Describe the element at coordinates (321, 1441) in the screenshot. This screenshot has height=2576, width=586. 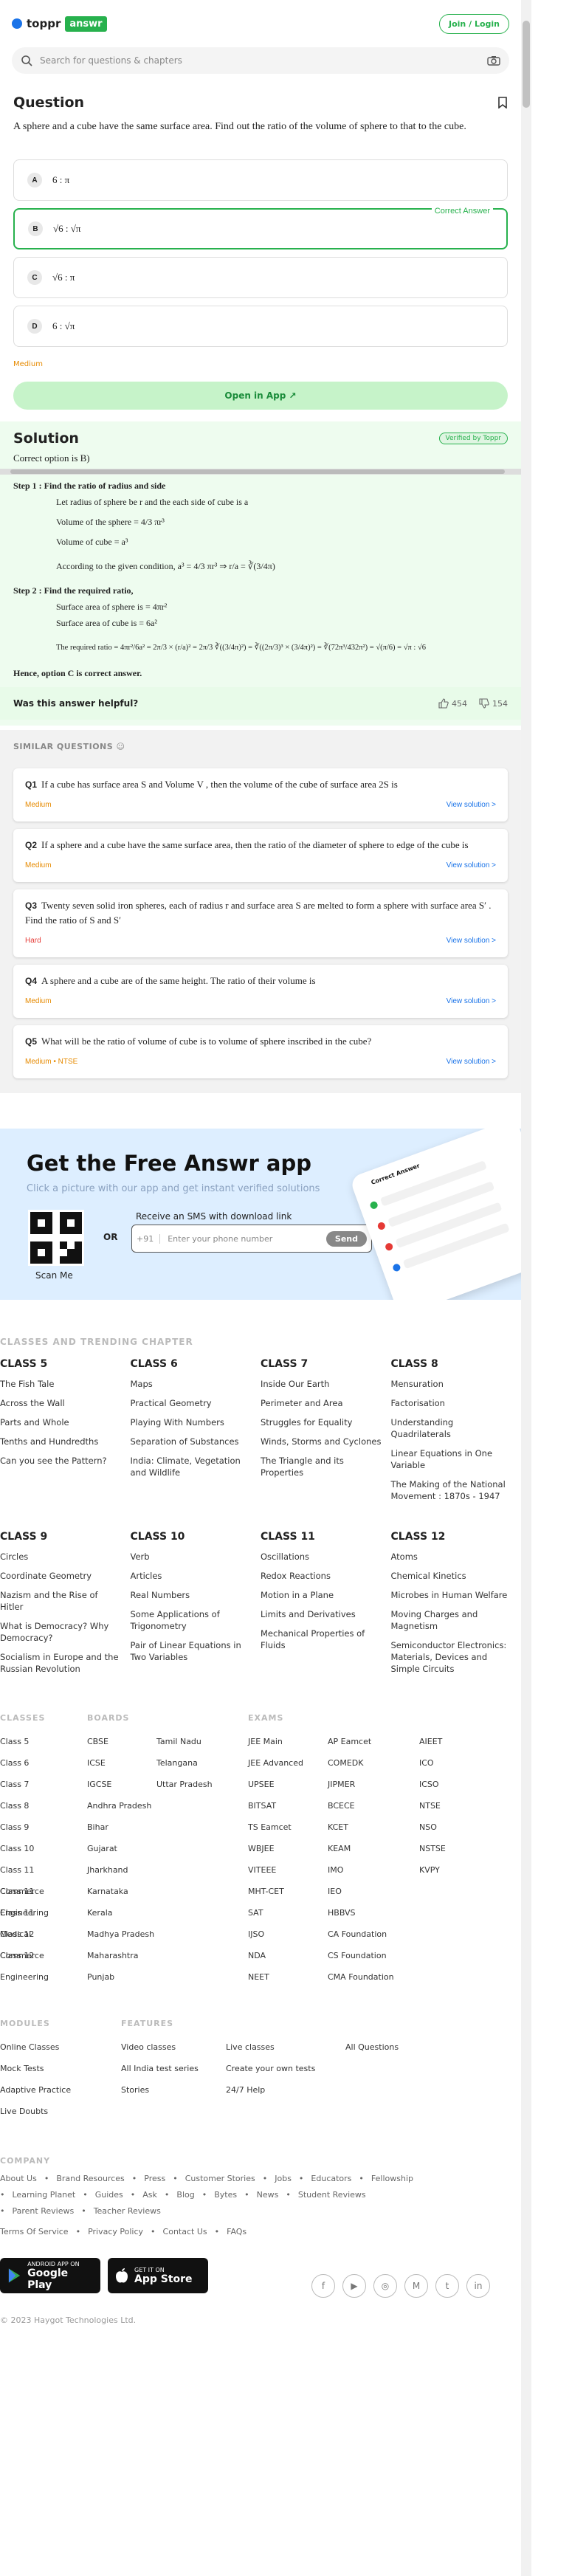
I see `chapter-link: Winds, Storms and Cyclones` at that location.